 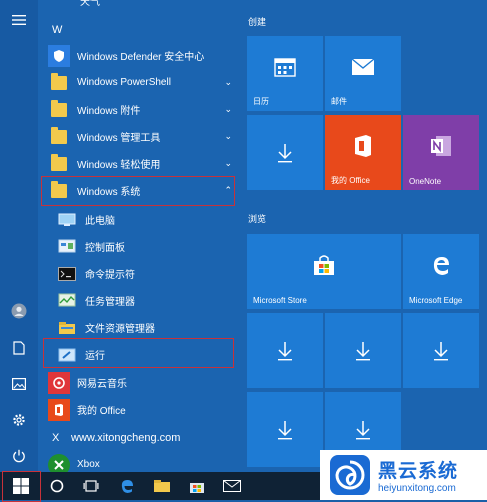 What do you see at coordinates (67, 274) in the screenshot?
I see `terminal-icon` at bounding box center [67, 274].